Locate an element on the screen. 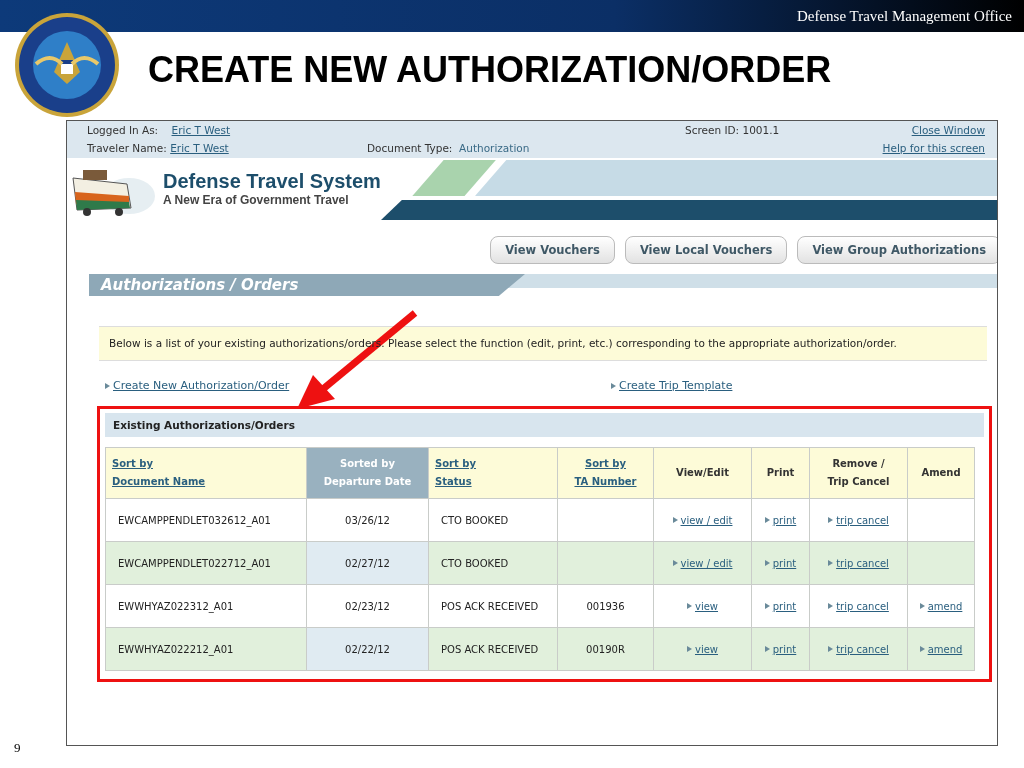 Image resolution: width=1024 pixels, height=768 pixels. document-type-value: Authorization is located at coordinates (494, 148).